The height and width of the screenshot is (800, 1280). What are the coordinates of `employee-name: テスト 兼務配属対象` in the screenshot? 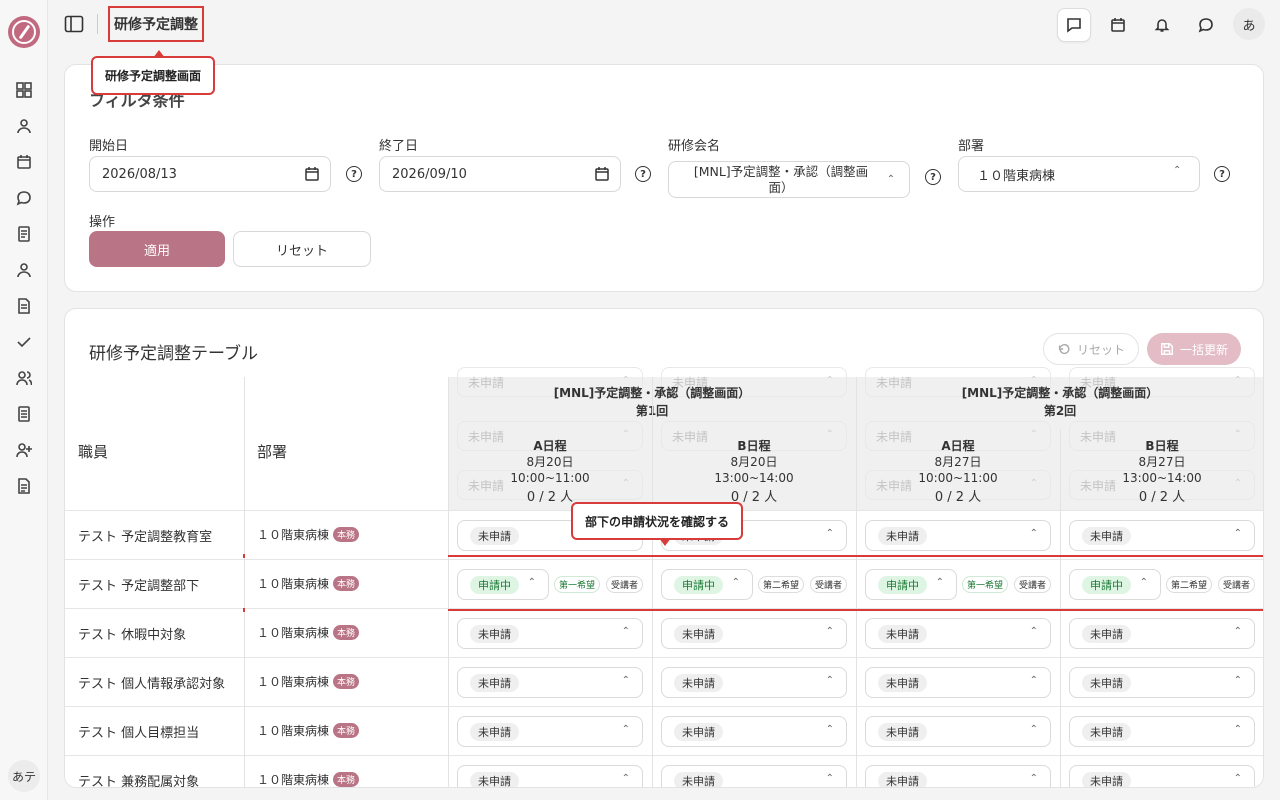 It's located at (139, 781).